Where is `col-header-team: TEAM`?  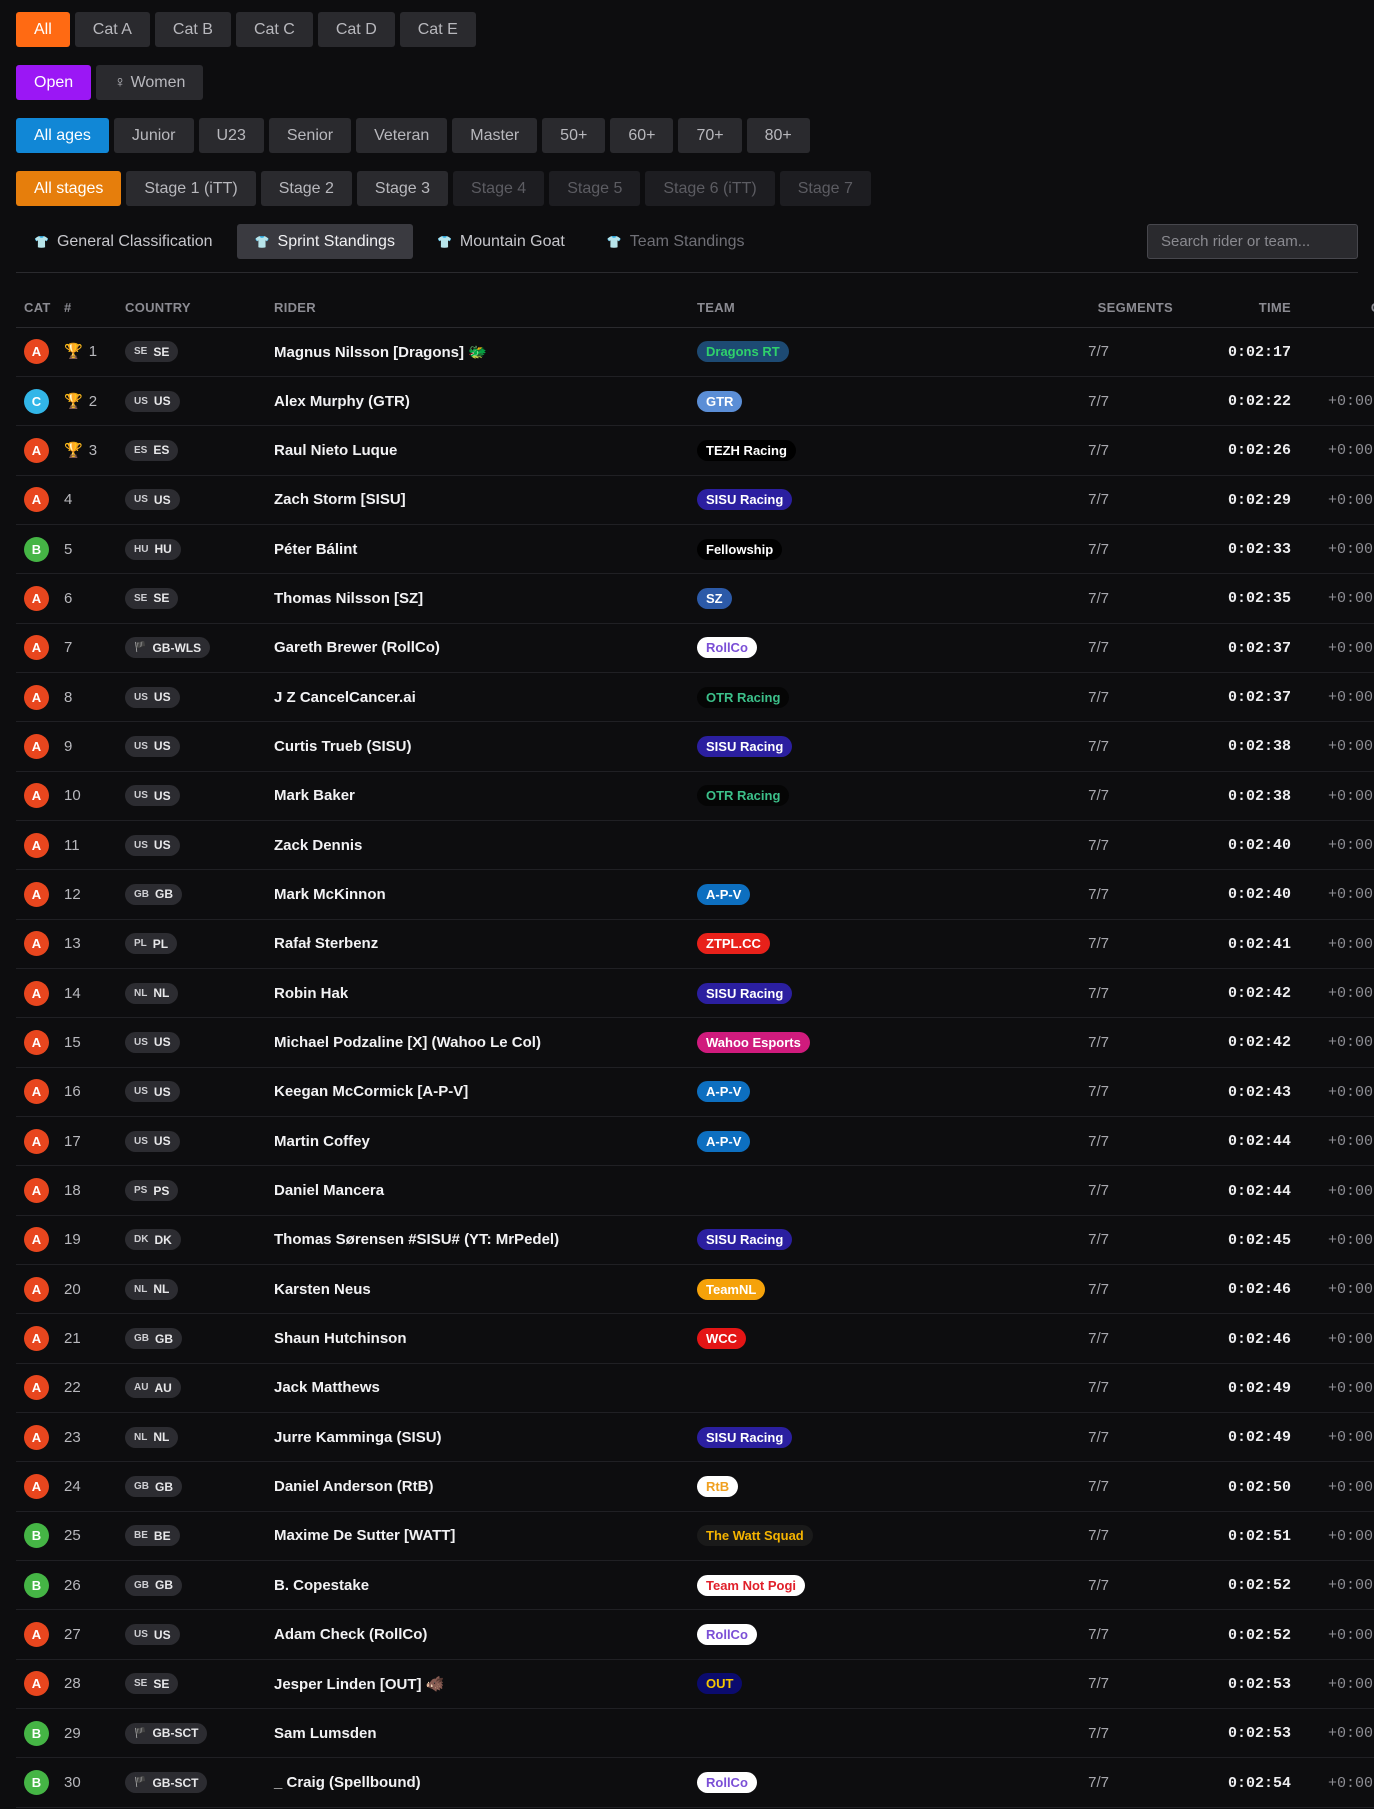 col-header-team: TEAM is located at coordinates (847, 308).